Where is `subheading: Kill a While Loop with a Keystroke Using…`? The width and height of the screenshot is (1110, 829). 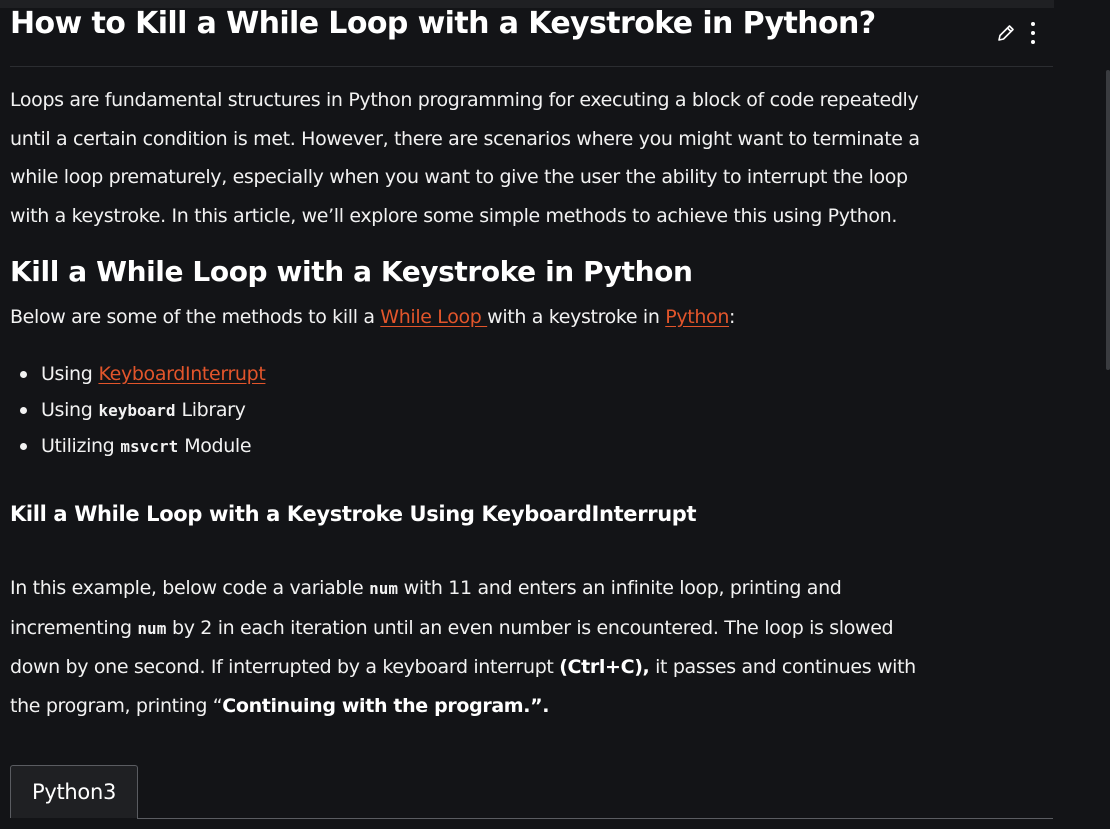
subheading: Kill a While Loop with a Keystroke Using… is located at coordinates (353, 514).